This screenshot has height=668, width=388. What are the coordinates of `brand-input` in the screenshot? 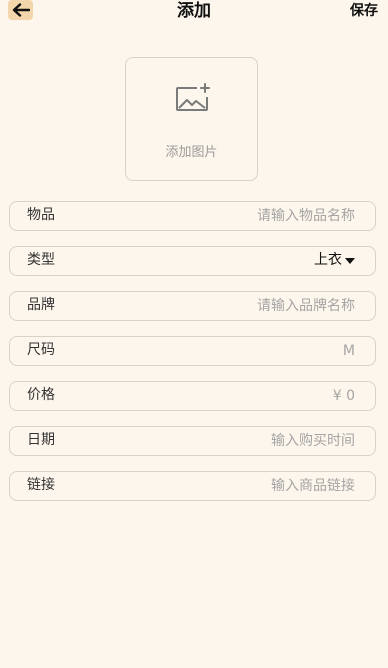 It's located at (245, 305).